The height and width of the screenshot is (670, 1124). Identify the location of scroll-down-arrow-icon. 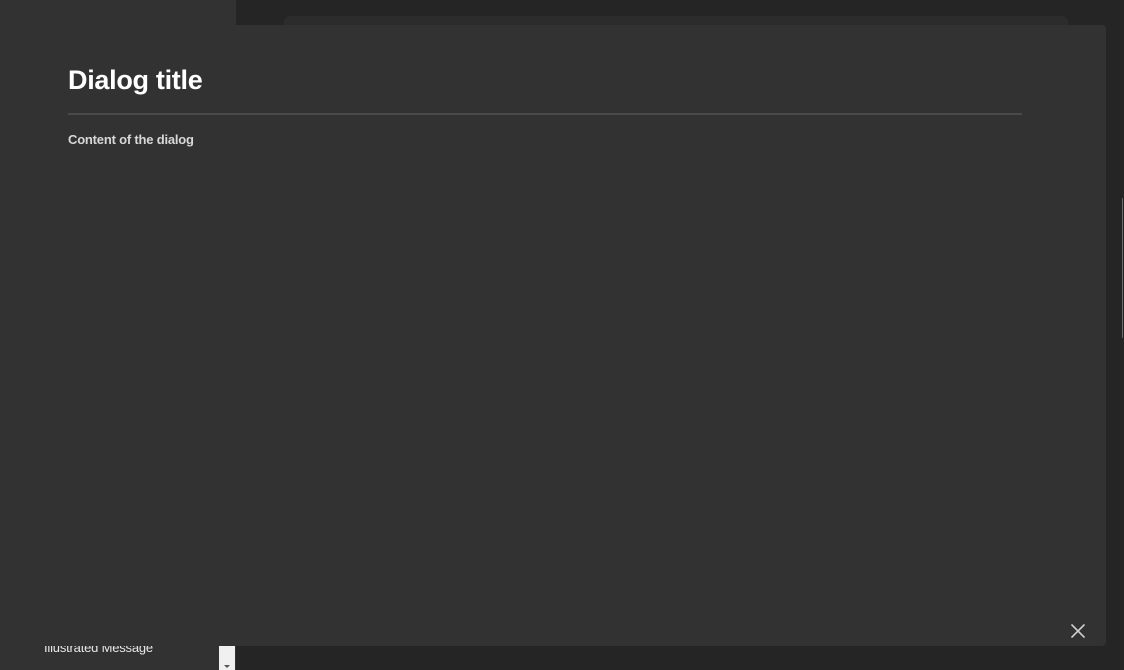
(227, 666).